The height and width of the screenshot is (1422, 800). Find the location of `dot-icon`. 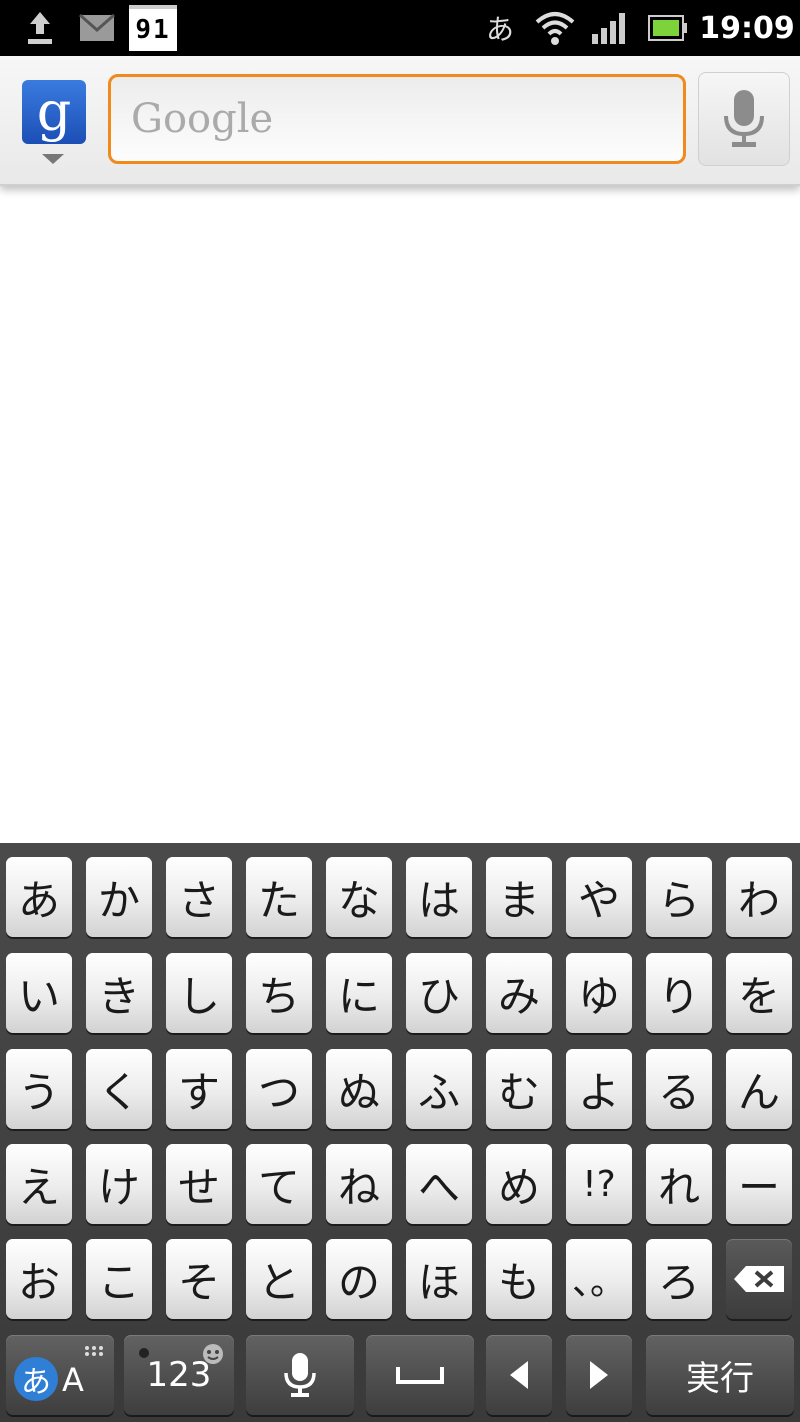

dot-icon is located at coordinates (144, 1353).